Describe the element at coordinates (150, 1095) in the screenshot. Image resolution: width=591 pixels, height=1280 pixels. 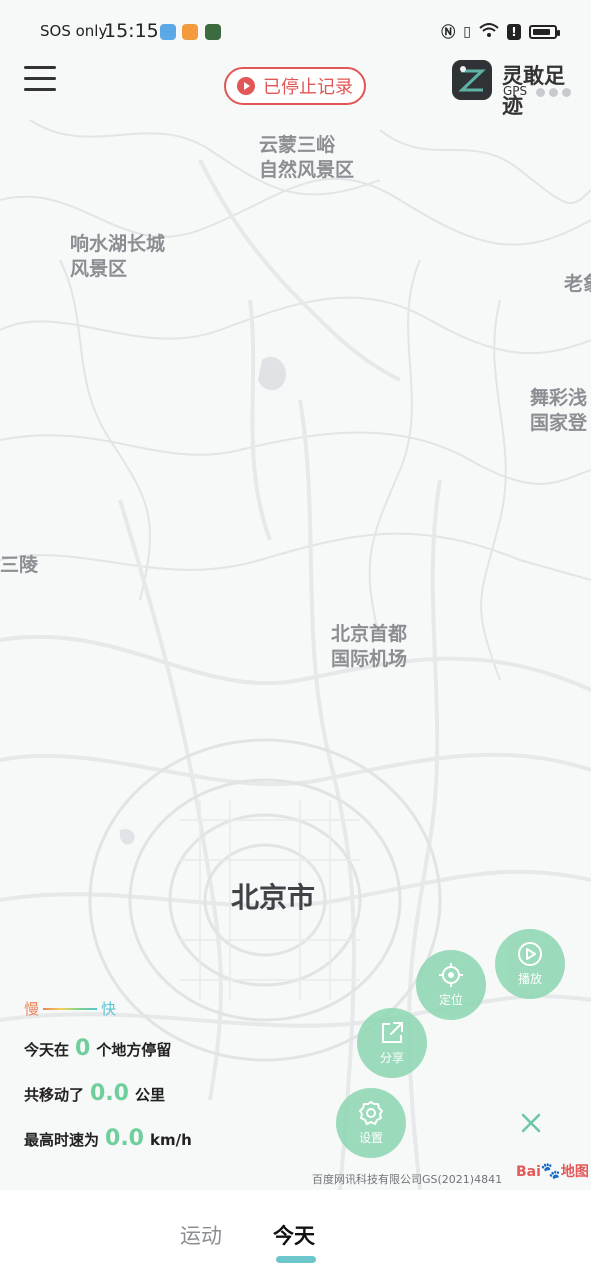
I see `stat-distance-unit: 公里` at that location.